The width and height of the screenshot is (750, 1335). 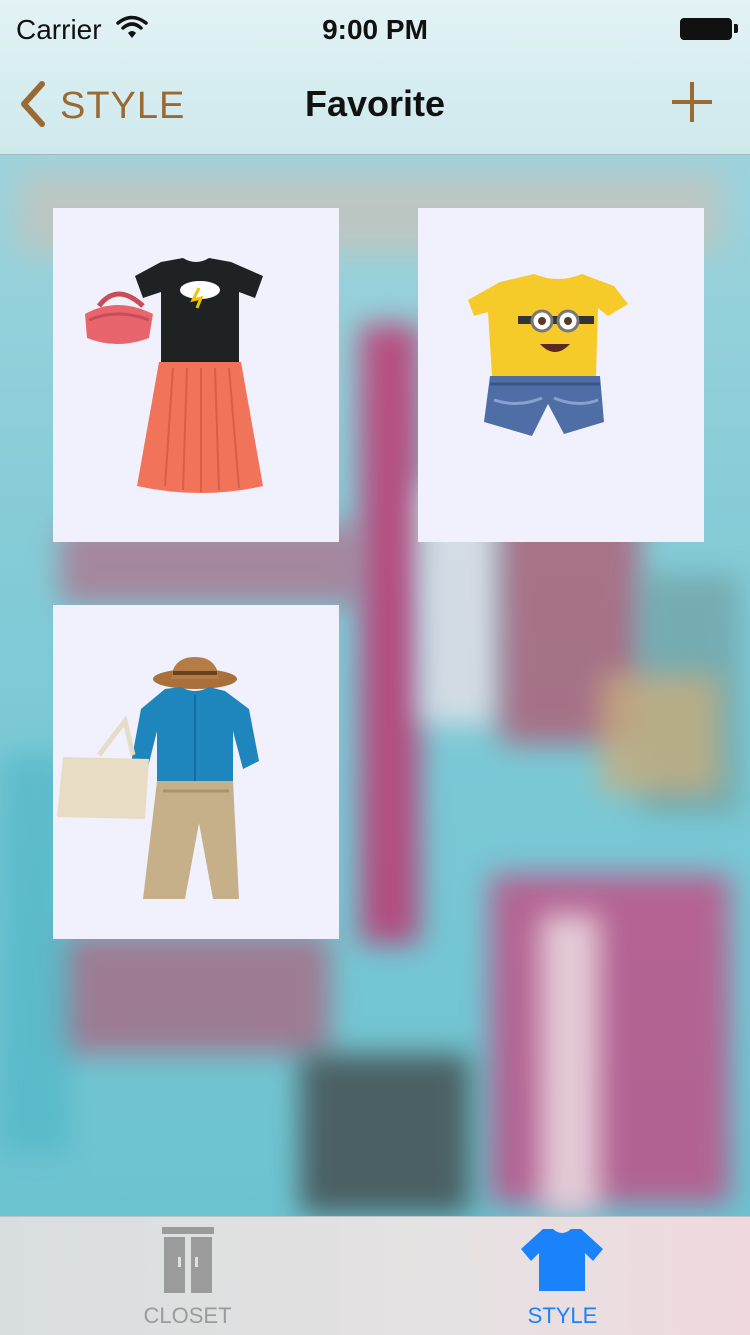 What do you see at coordinates (119, 317) in the screenshot?
I see `handbag-icon` at bounding box center [119, 317].